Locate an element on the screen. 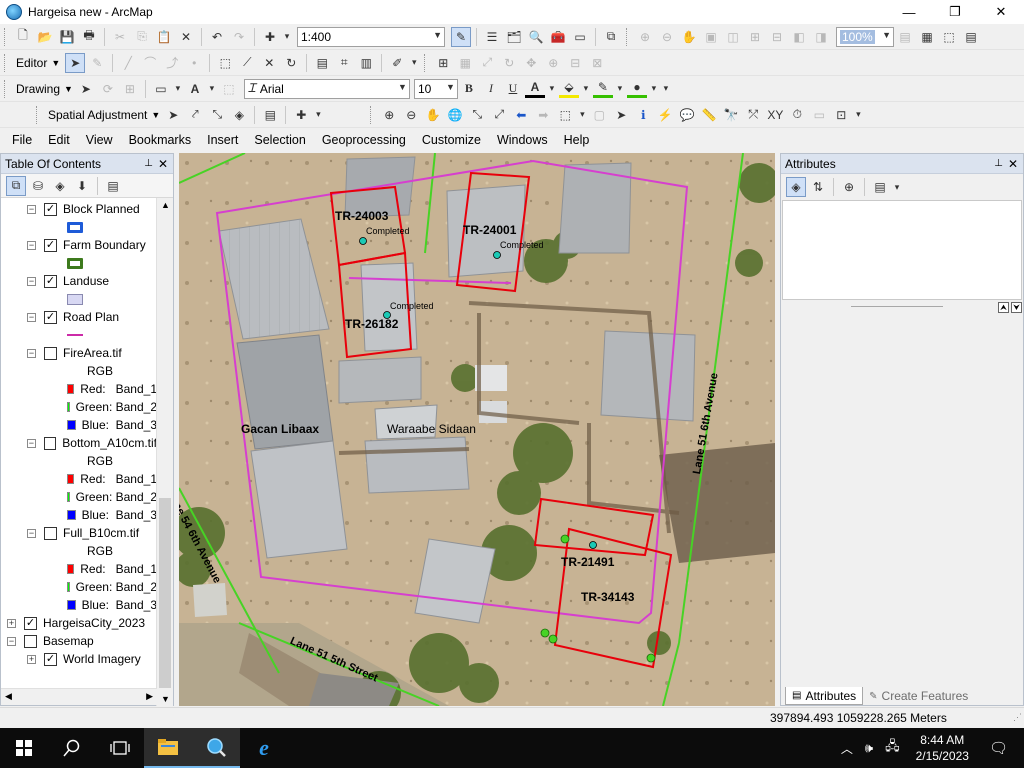 The height and width of the screenshot is (768, 1024). maximize-button: ❐ is located at coordinates (955, 12).